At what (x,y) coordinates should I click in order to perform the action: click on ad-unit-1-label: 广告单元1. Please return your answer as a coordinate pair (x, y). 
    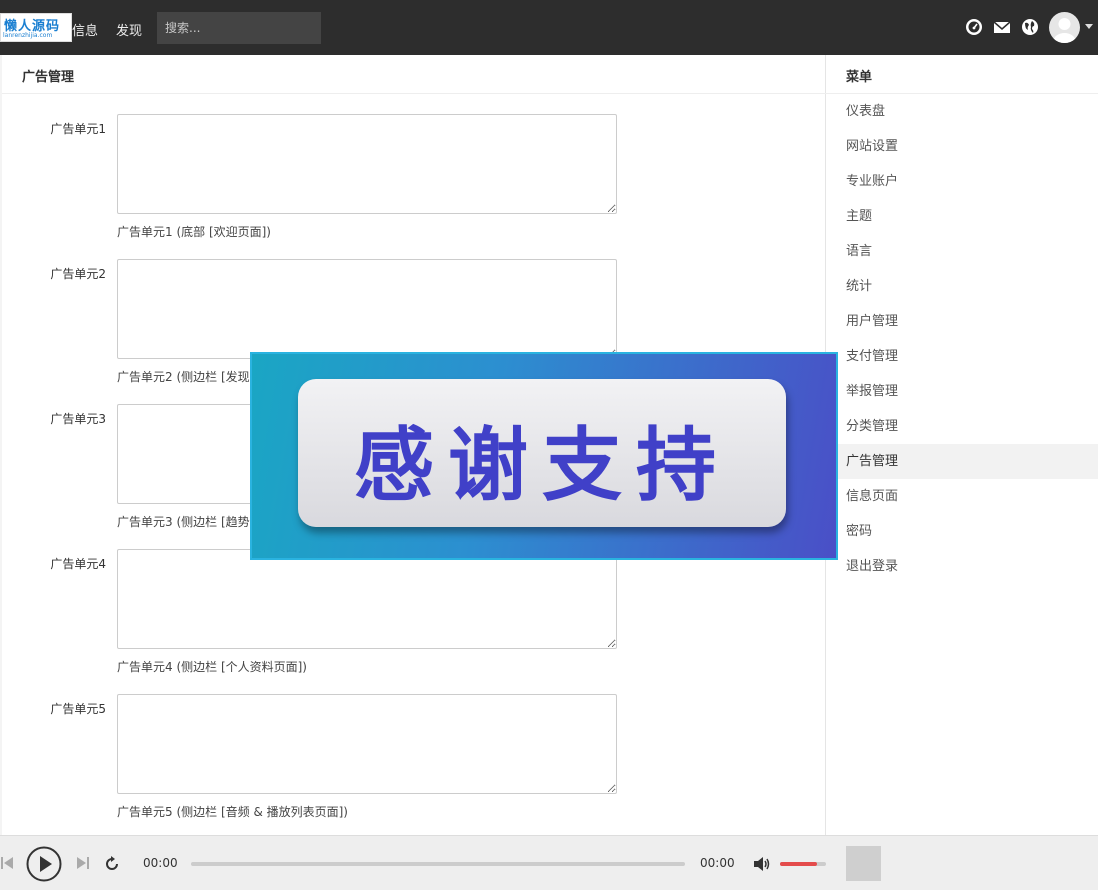
    Looking at the image, I should click on (78, 129).